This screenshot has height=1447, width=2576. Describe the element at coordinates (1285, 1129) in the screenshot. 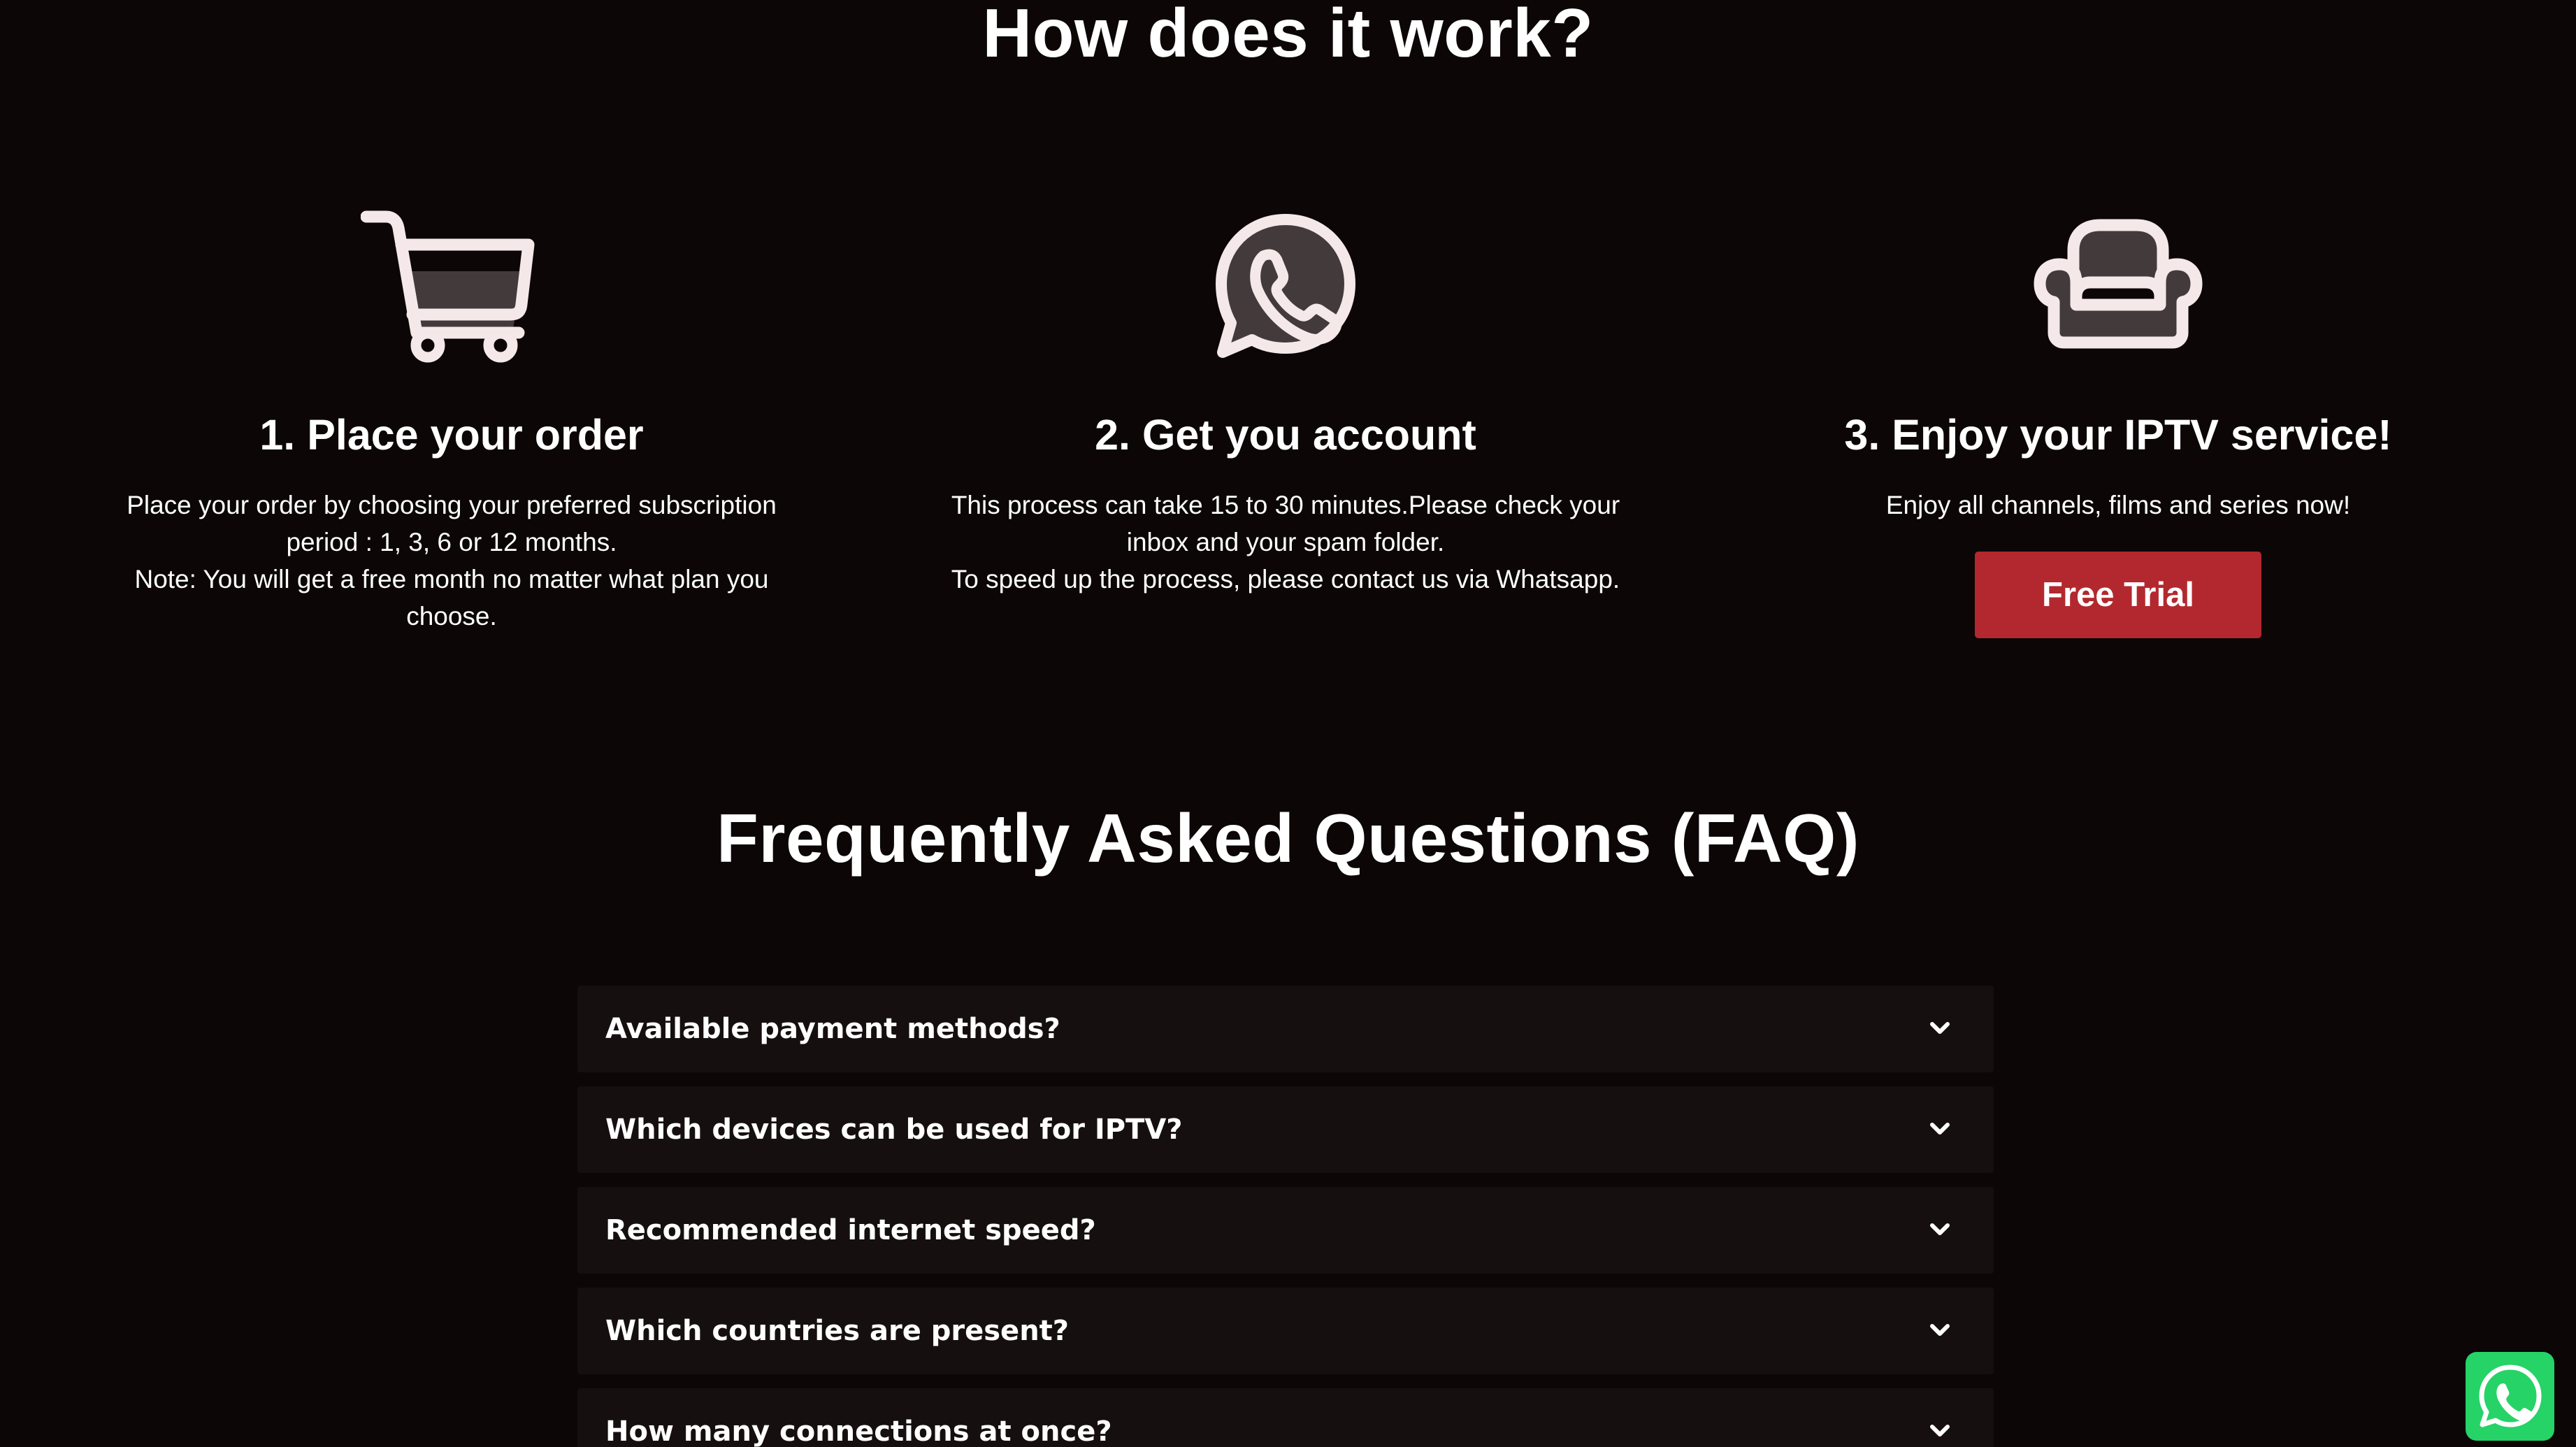

I see `faq-item: Which devices can be used for IPTV?` at that location.